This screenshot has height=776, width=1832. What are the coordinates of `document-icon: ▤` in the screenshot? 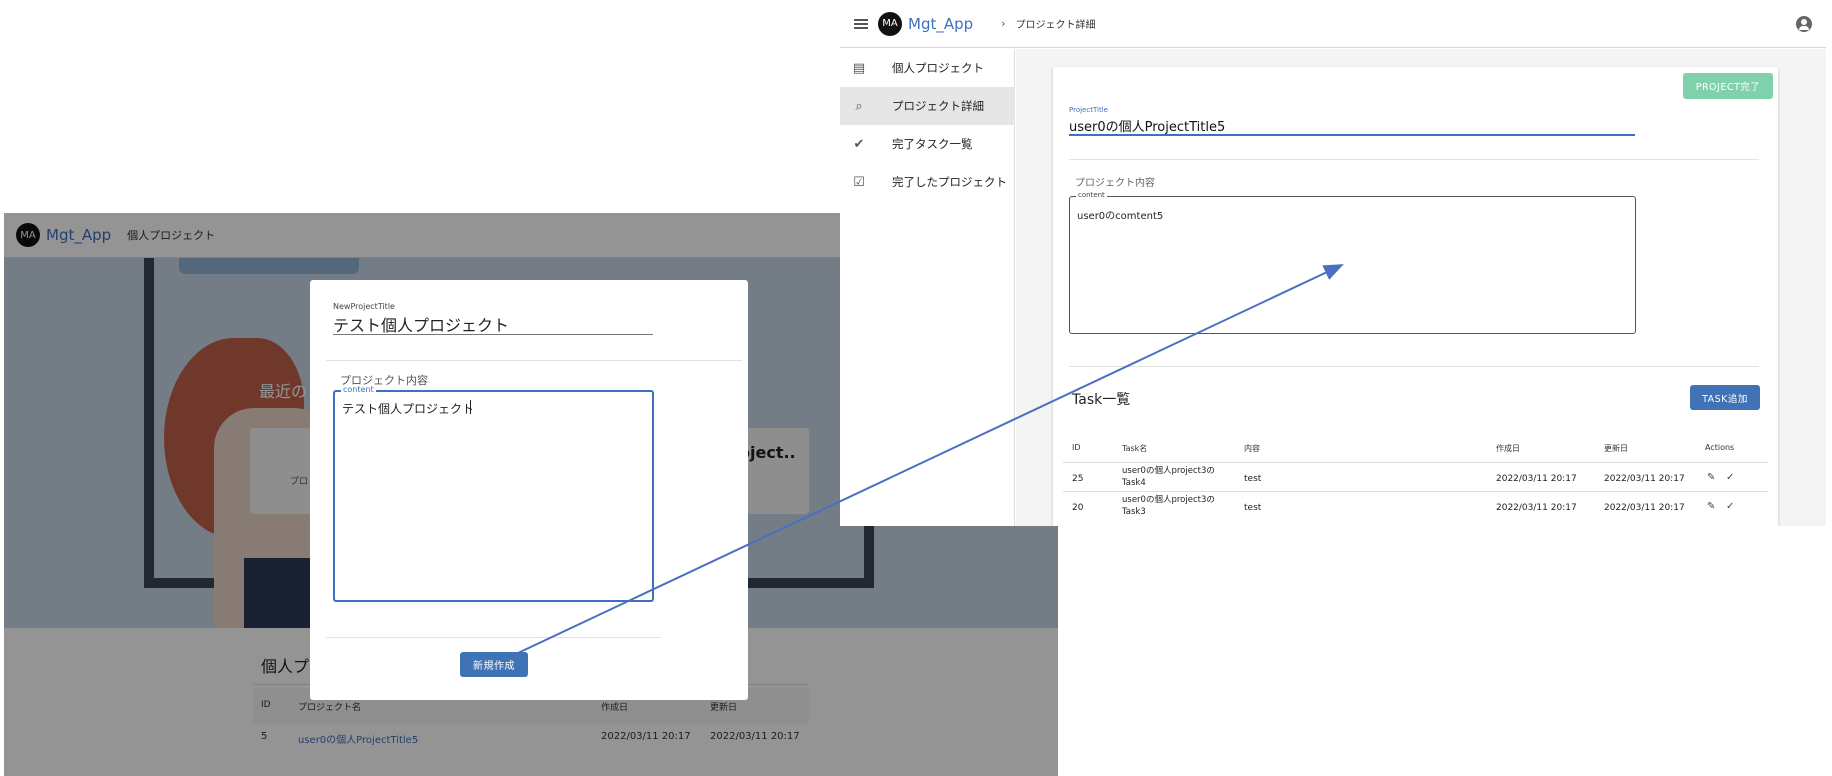 It's located at (859, 68).